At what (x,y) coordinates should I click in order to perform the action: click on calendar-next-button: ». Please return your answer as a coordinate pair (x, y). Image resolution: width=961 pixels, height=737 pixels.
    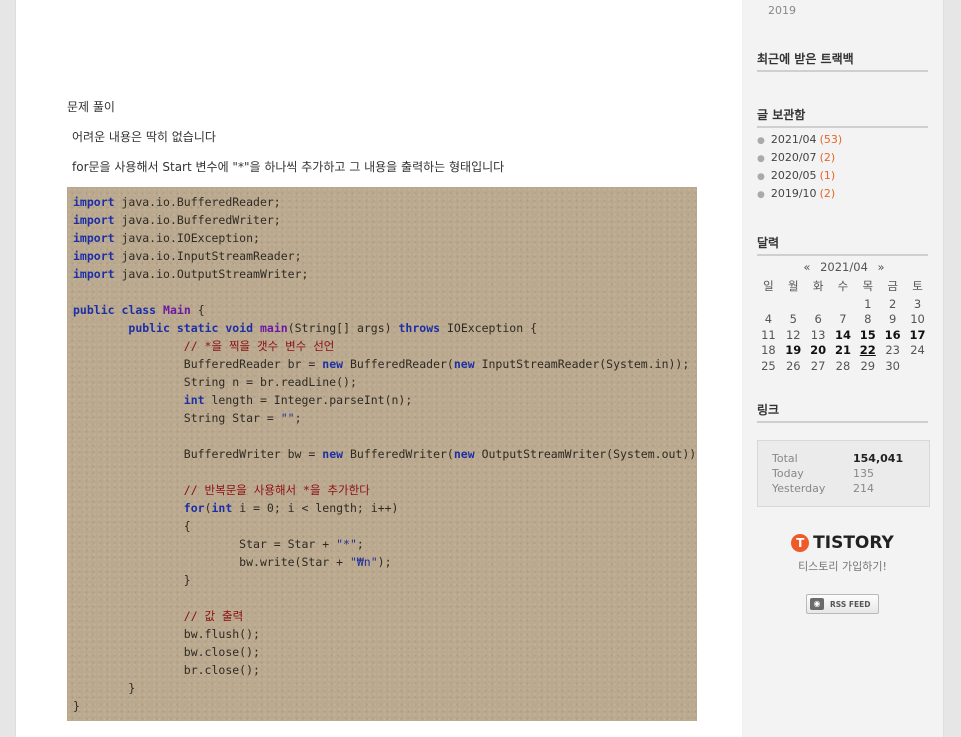
    Looking at the image, I should click on (881, 267).